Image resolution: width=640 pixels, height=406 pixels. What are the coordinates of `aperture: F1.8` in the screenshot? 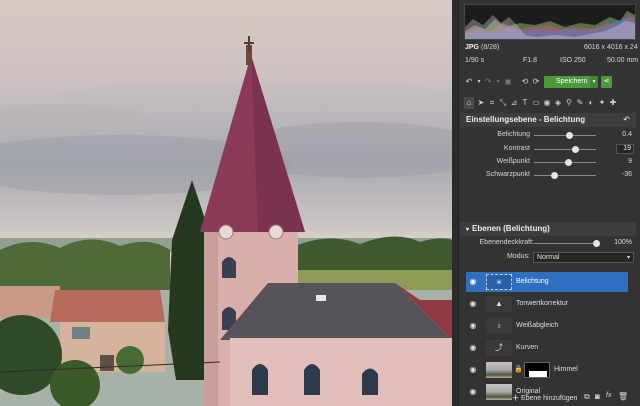 It's located at (530, 60).